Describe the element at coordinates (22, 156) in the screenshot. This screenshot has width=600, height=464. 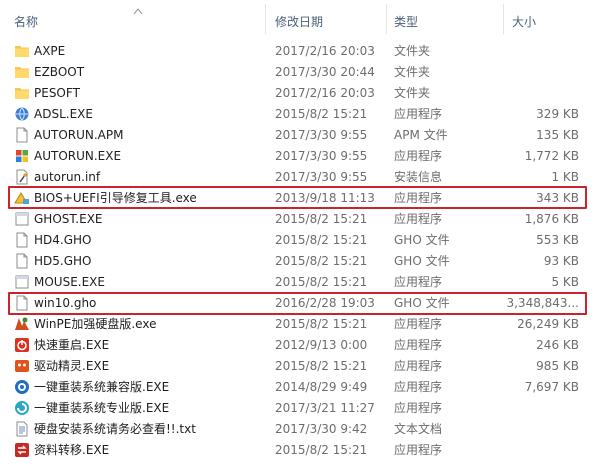
I see `windows-app-icon` at that location.